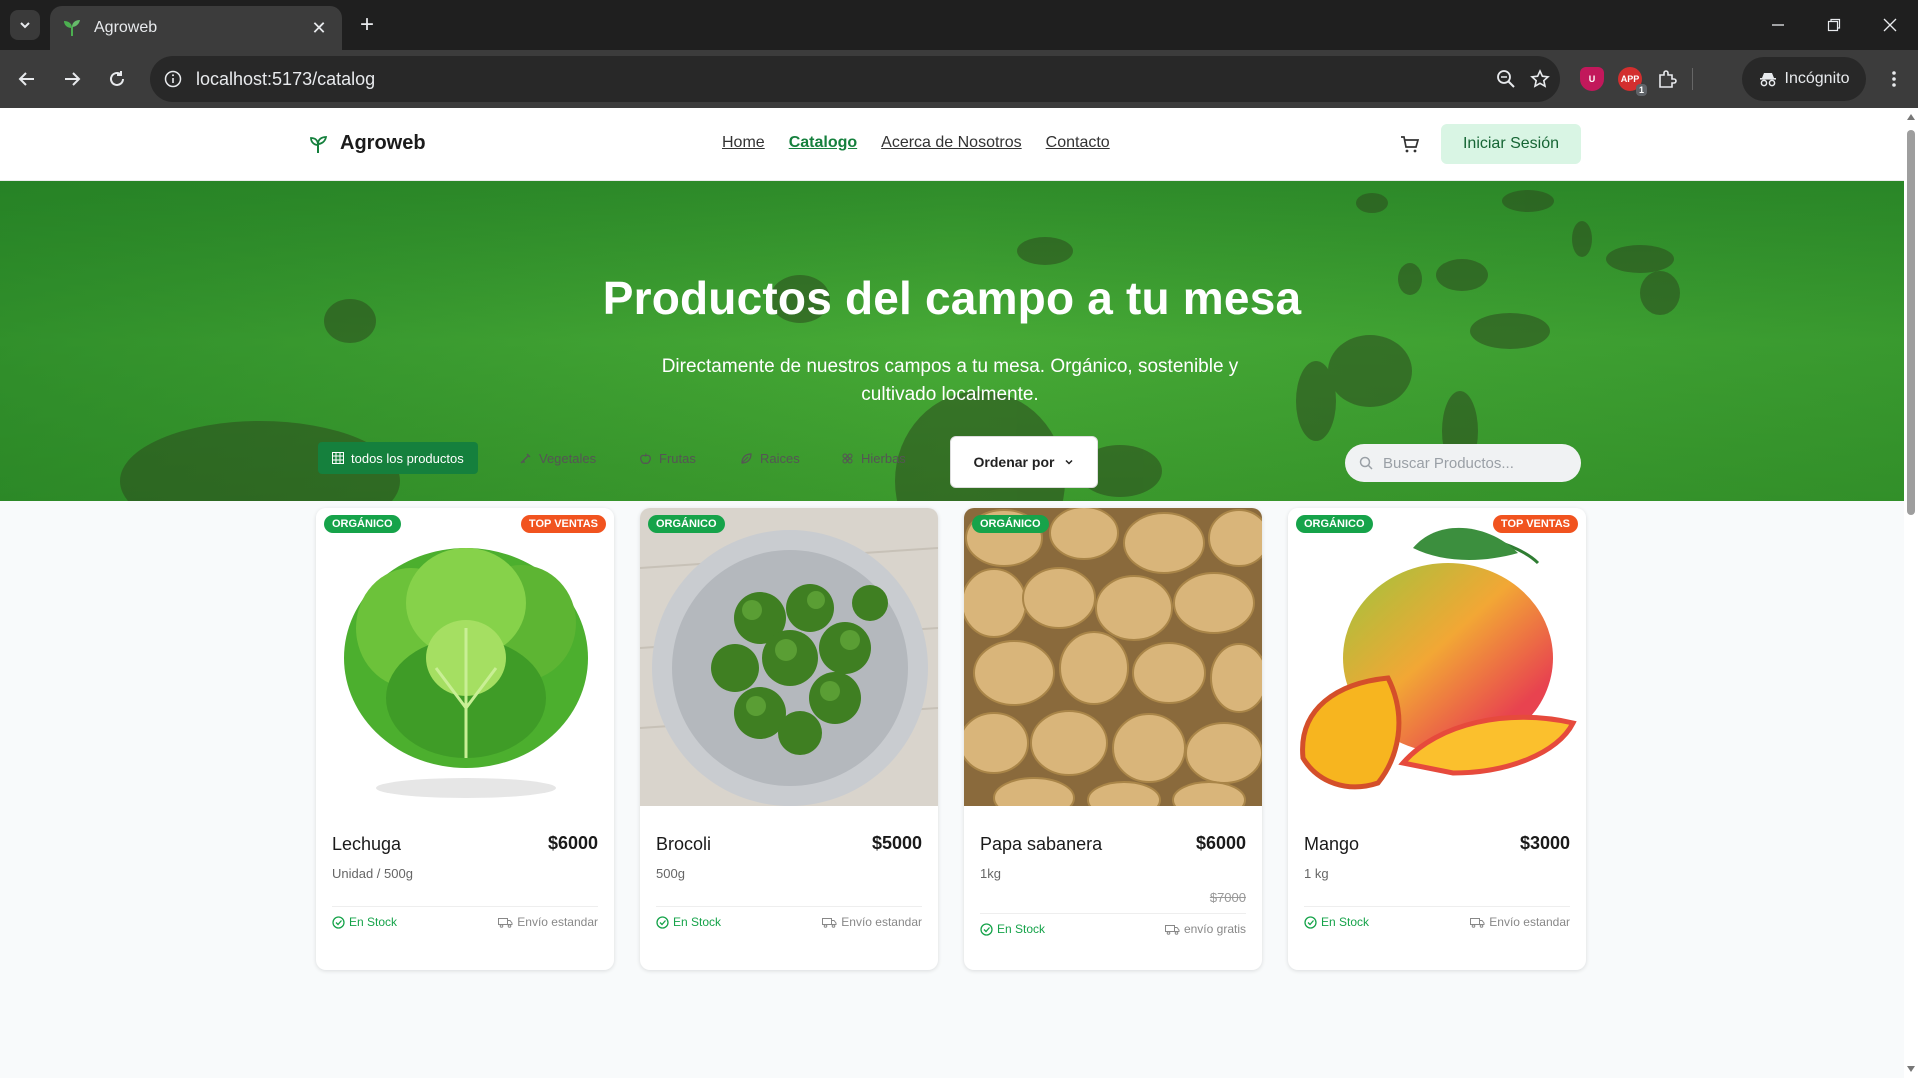  Describe the element at coordinates (367, 844) in the screenshot. I see `product-name: Lechuga` at that location.